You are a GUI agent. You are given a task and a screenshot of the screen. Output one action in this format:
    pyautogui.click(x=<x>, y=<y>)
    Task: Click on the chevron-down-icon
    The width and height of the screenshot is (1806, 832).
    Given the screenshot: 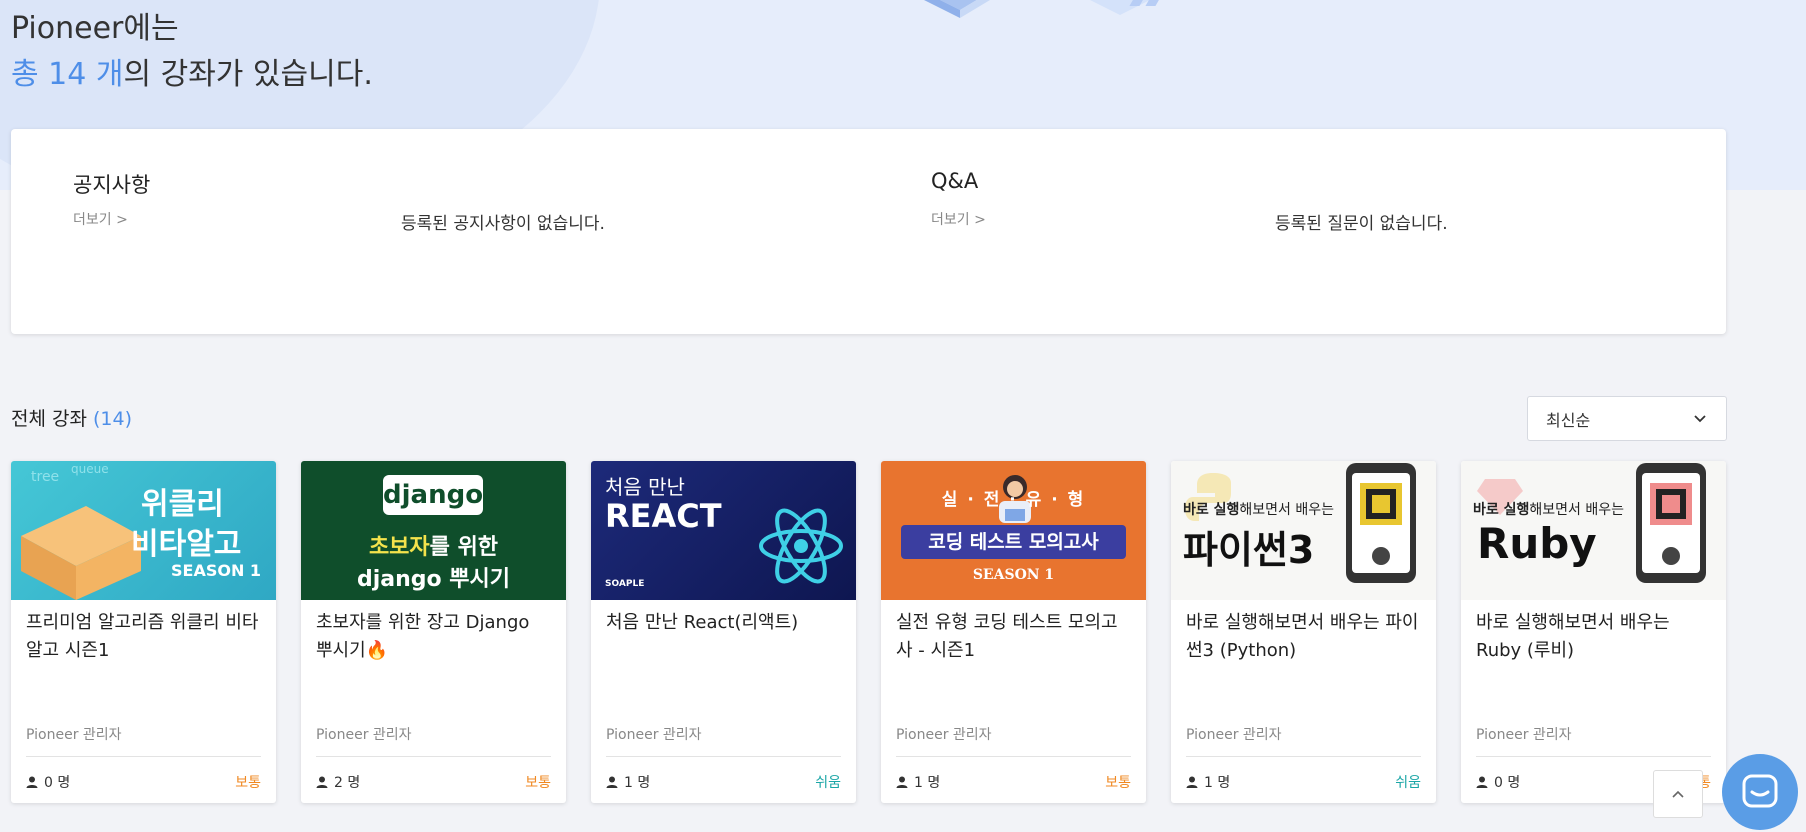 What is the action you would take?
    pyautogui.click(x=1700, y=418)
    